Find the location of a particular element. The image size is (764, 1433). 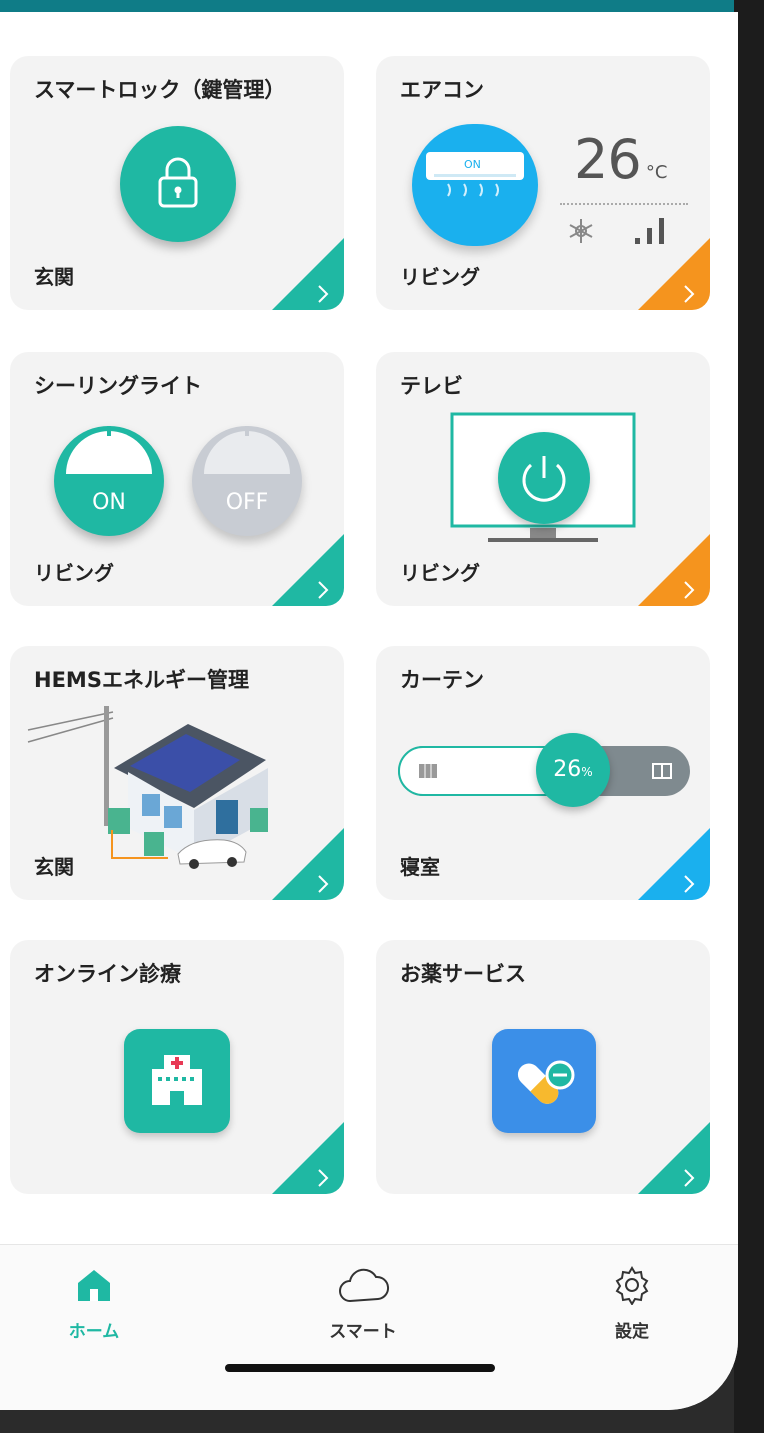

nav-home-label: ホーム is located at coordinates (94, 1332).